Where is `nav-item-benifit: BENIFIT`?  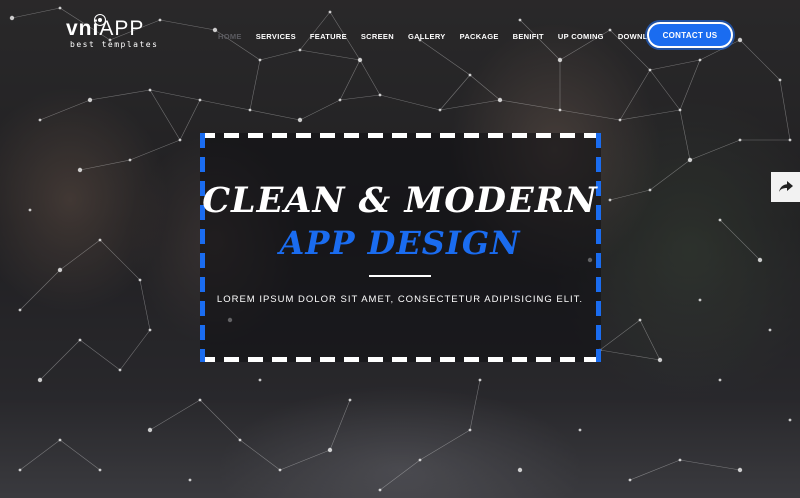
nav-item-benifit: BENIFIT is located at coordinates (528, 36).